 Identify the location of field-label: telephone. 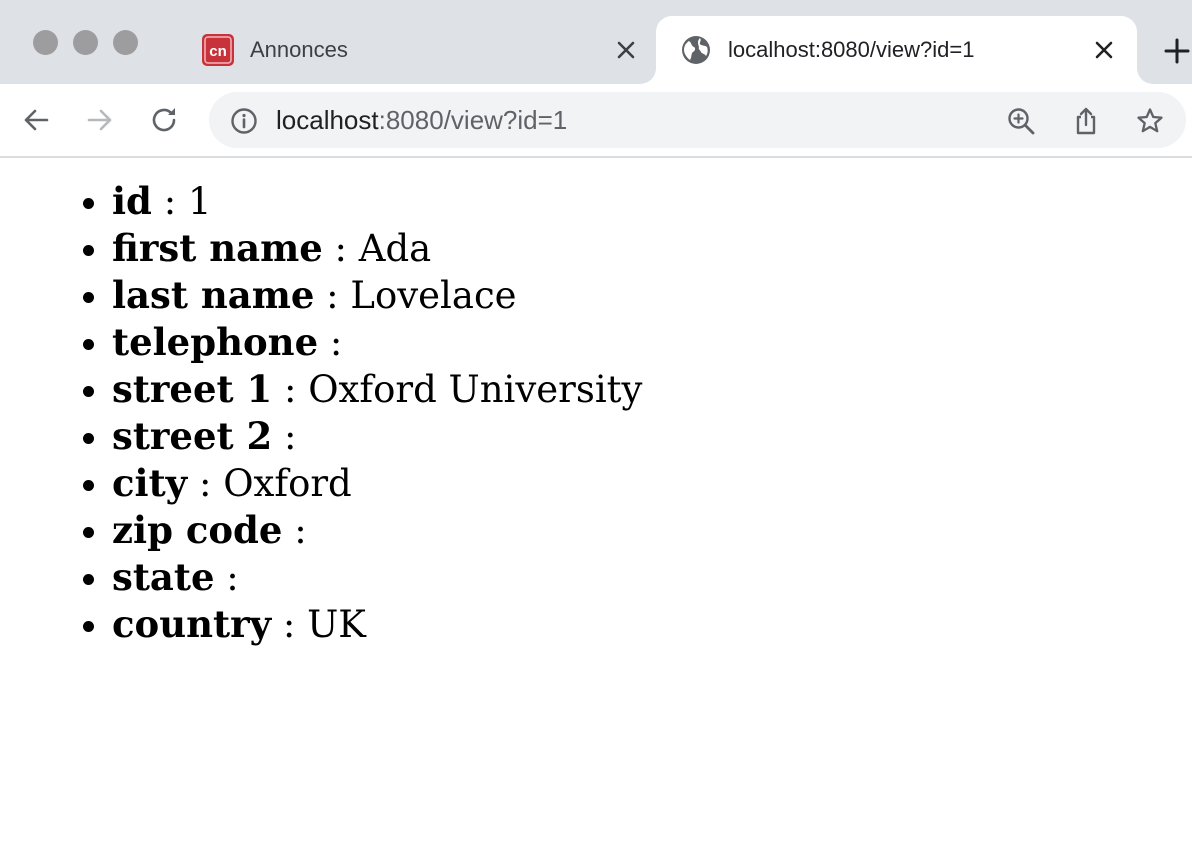
(215, 342).